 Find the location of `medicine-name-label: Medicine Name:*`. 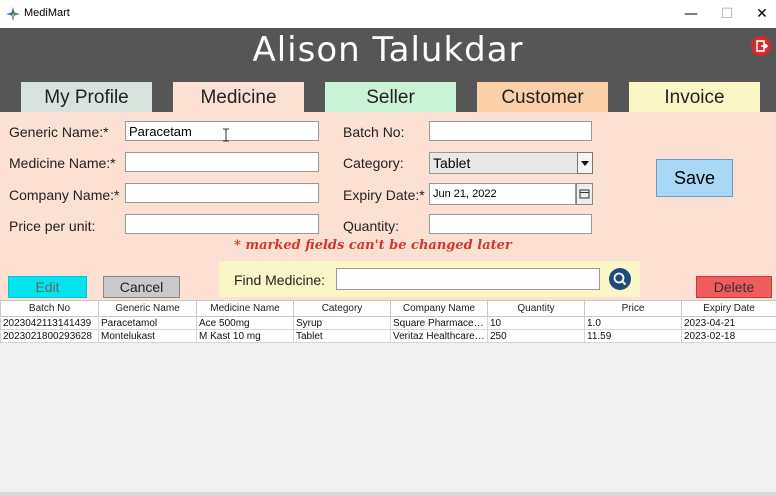

medicine-name-label: Medicine Name:* is located at coordinates (62, 163).